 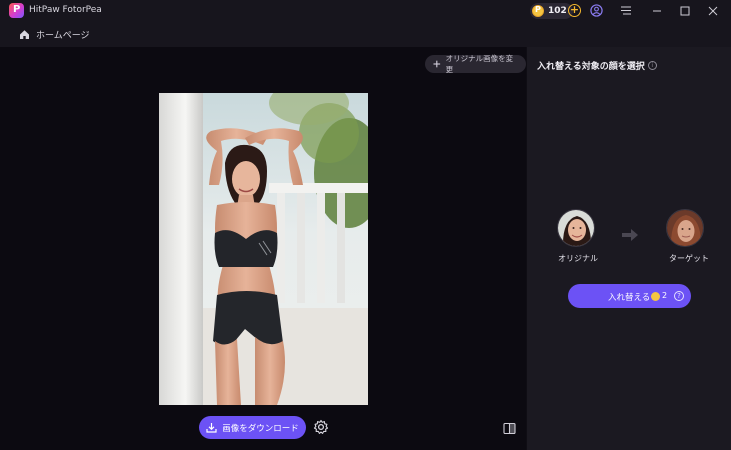 I want to click on app-title: HitPaw FotorPea, so click(x=65, y=10).